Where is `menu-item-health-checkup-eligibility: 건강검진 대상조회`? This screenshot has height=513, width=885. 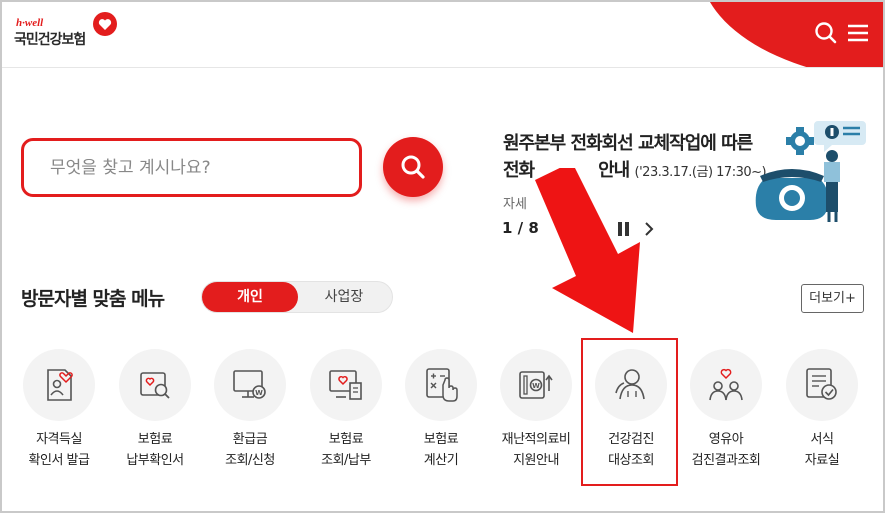 menu-item-health-checkup-eligibility: 건강검진 대상조회 is located at coordinates (630, 412).